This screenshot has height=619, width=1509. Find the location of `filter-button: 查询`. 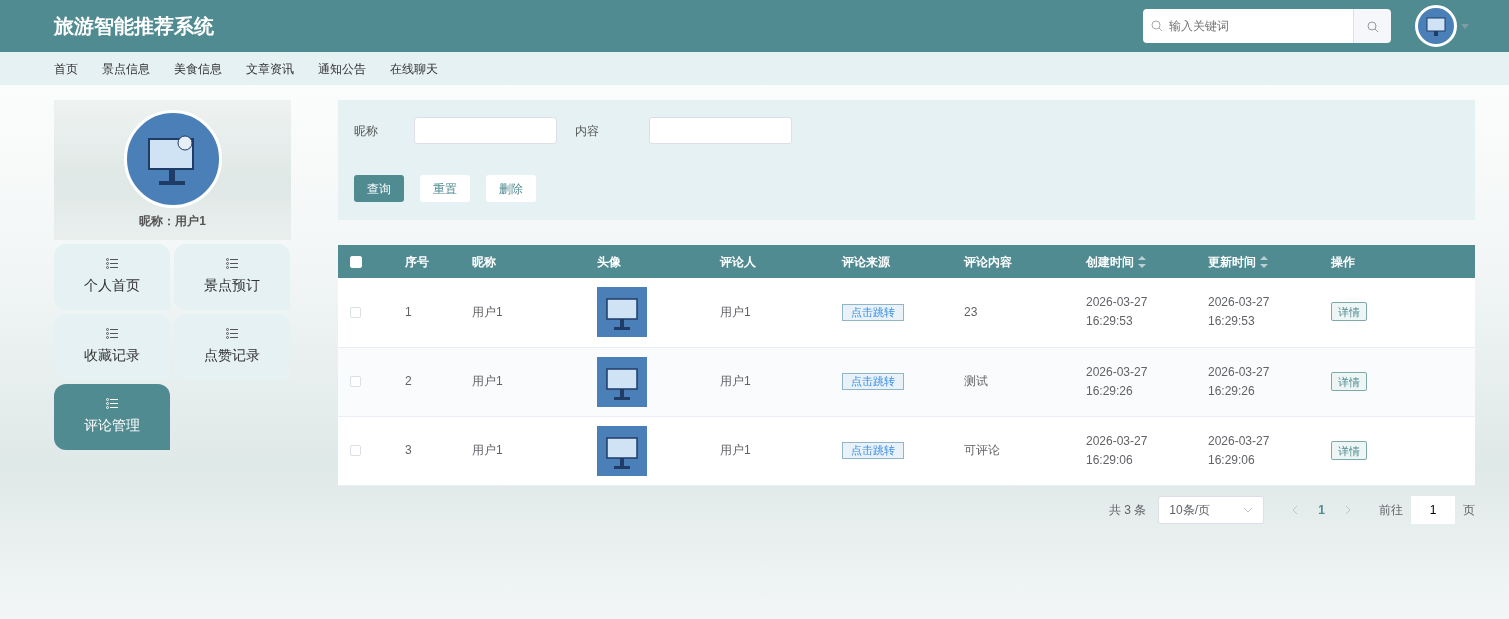

filter-button: 查询 is located at coordinates (379, 188).